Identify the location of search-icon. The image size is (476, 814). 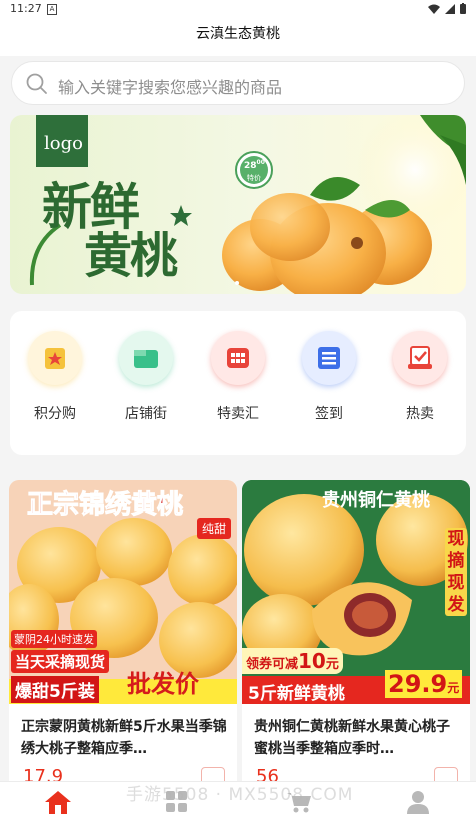
(36, 83).